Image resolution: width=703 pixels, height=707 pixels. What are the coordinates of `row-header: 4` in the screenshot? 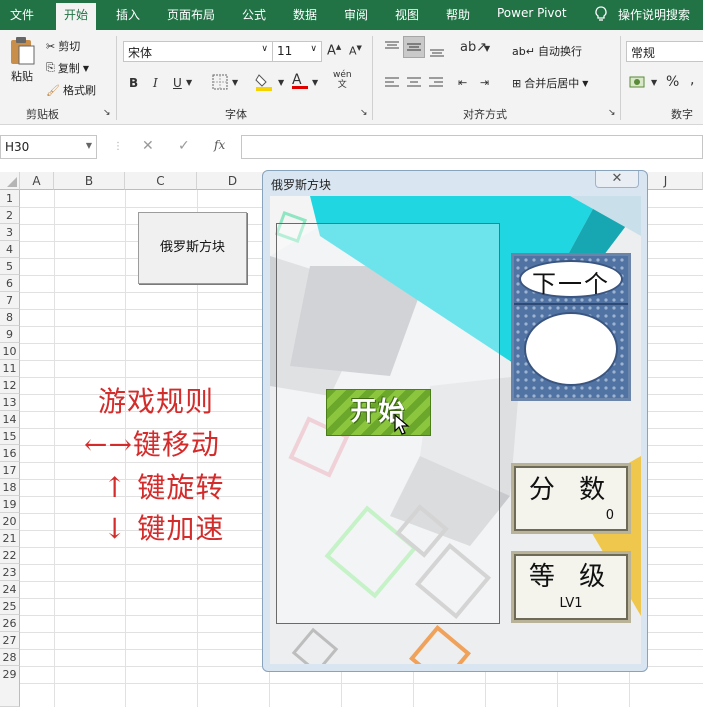 It's located at (10, 249).